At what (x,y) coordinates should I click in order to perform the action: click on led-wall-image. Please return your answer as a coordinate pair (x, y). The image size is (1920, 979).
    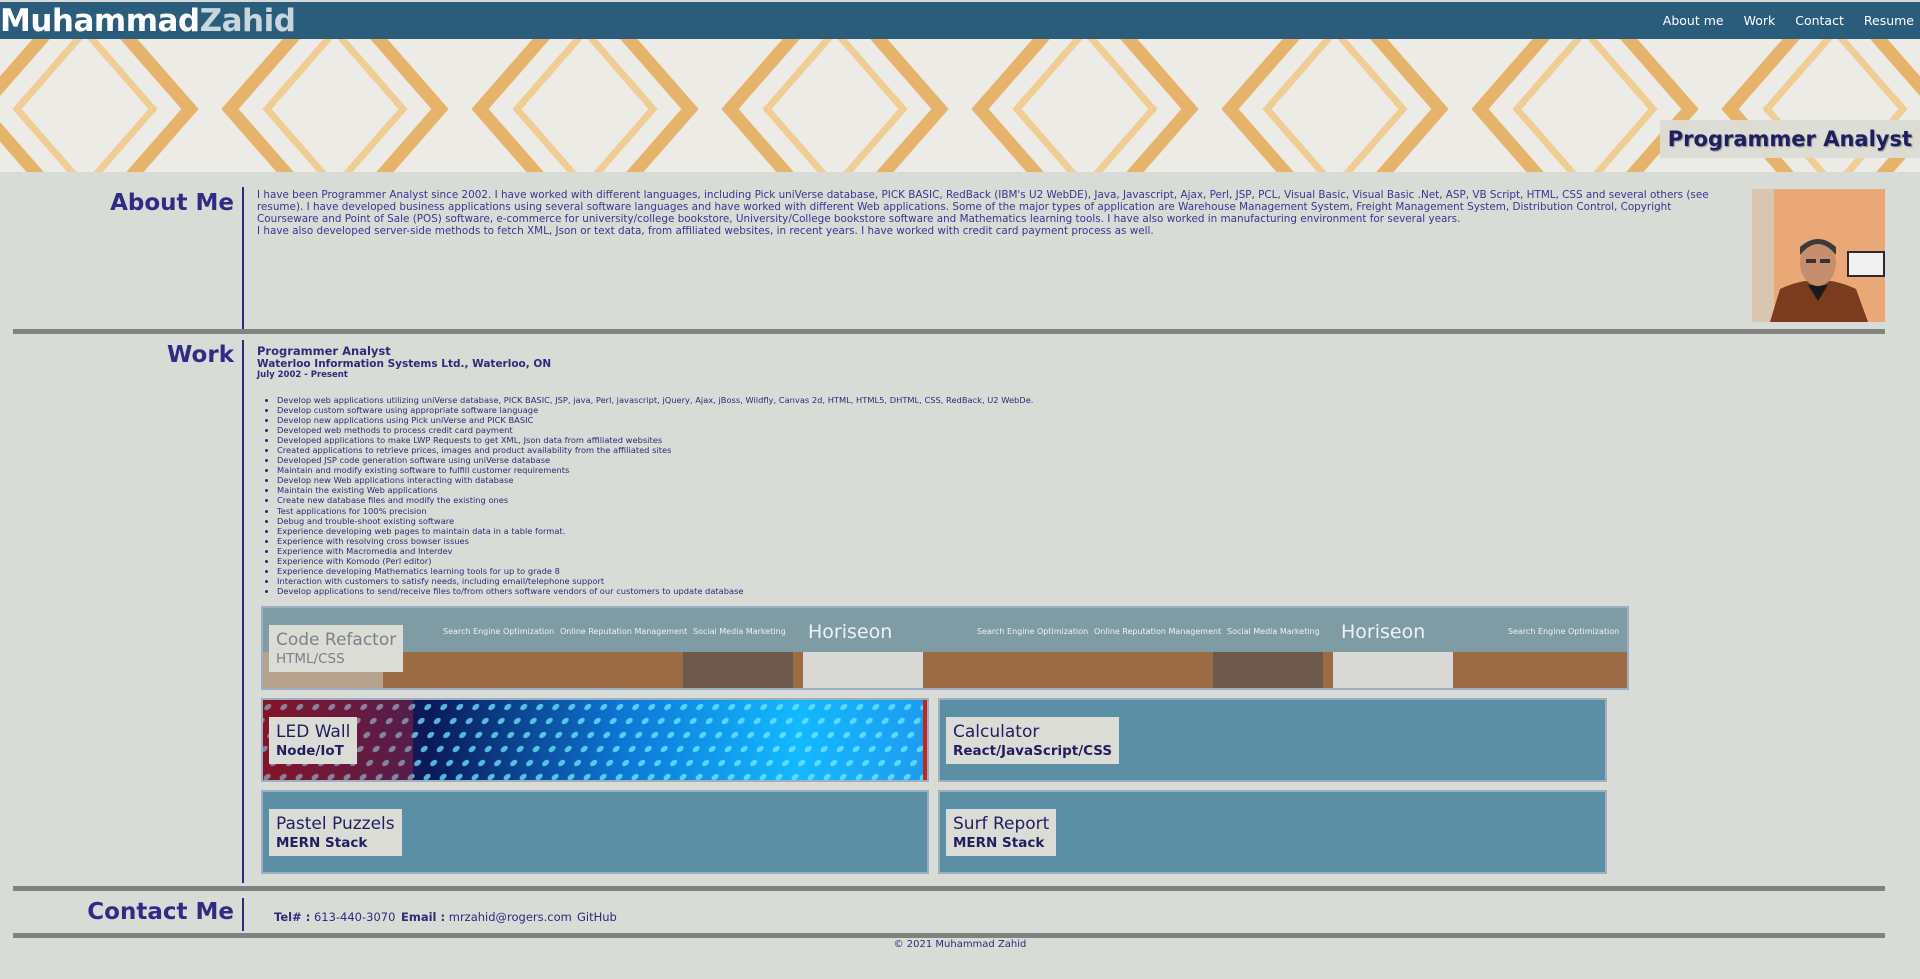
    Looking at the image, I should click on (595, 740).